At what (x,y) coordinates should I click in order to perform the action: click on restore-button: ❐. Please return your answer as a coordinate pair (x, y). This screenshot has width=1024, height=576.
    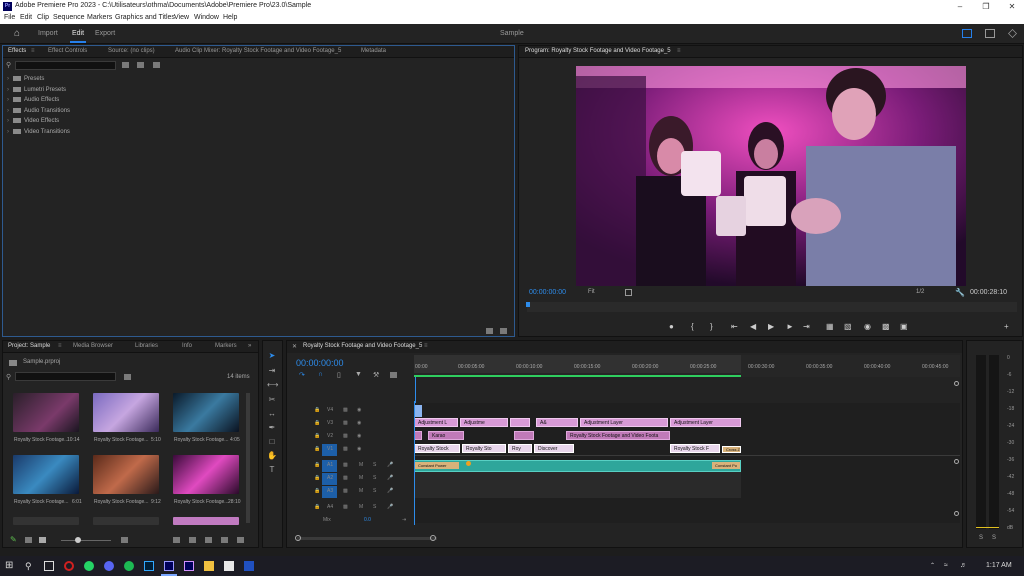
    Looking at the image, I should click on (986, 6).